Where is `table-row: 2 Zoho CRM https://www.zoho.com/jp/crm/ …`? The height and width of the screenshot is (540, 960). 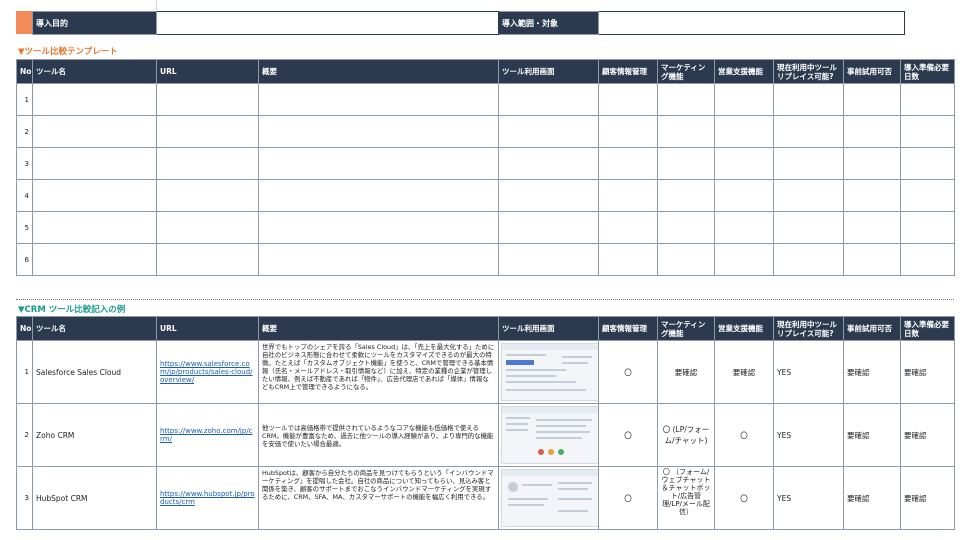
table-row: 2 Zoho CRM https://www.zoho.com/jp/crm/ … is located at coordinates (485, 435).